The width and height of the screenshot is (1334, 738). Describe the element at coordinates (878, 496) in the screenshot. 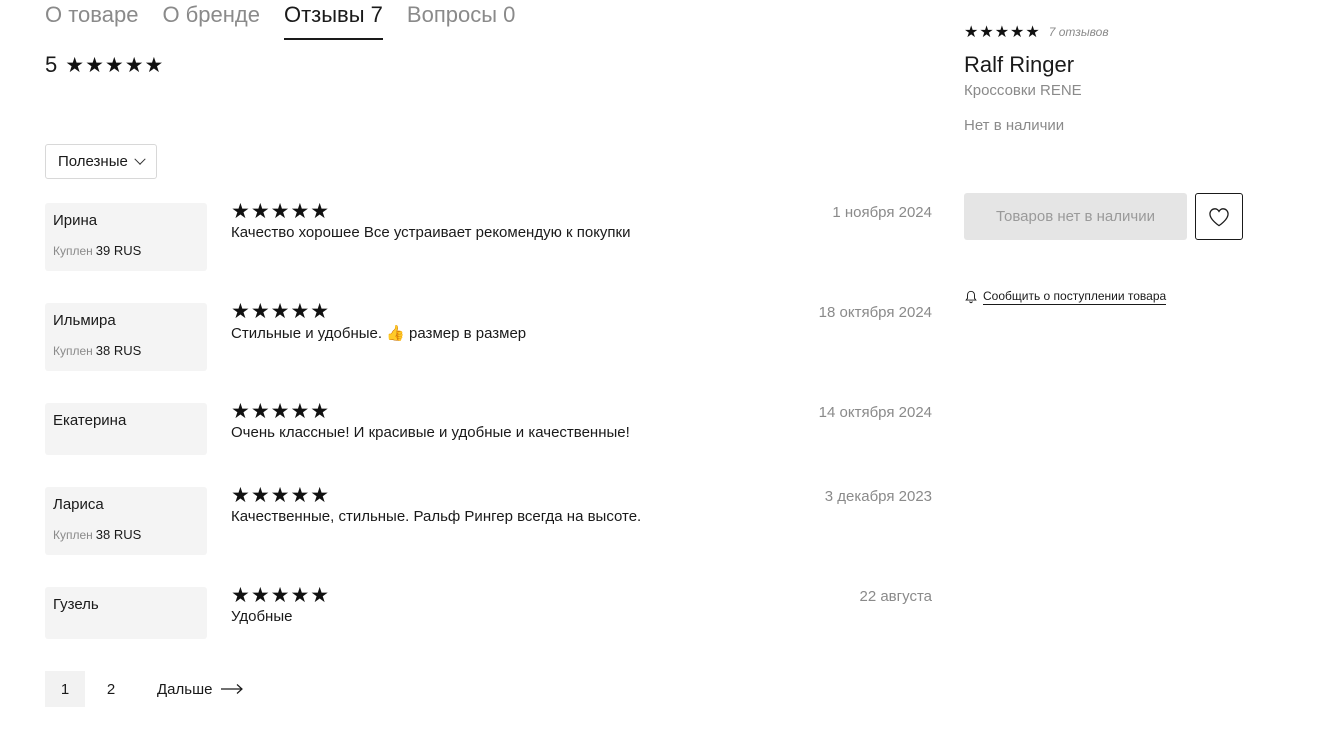

I see `review-date: 3 декабря 2023` at that location.